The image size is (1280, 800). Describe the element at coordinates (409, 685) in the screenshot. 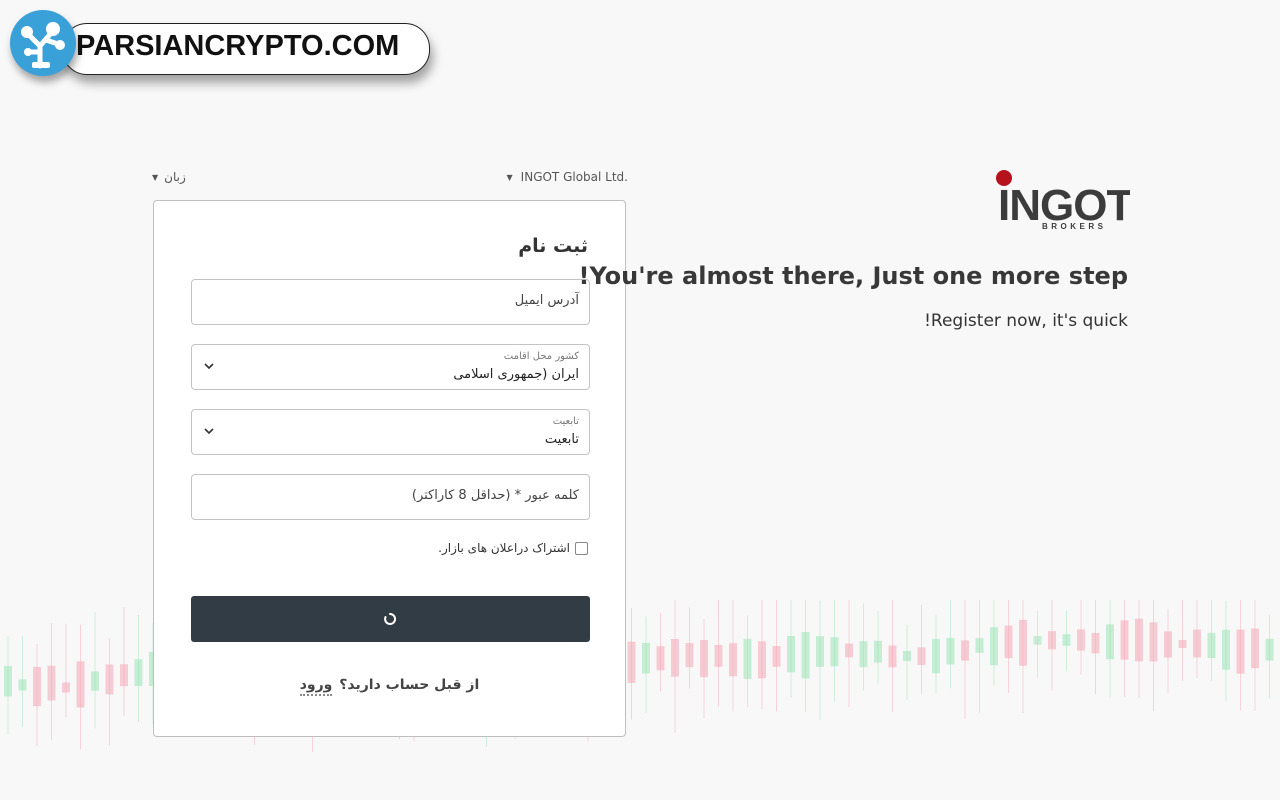

I see `login-prompt: از قبل حساب دارید؟` at that location.